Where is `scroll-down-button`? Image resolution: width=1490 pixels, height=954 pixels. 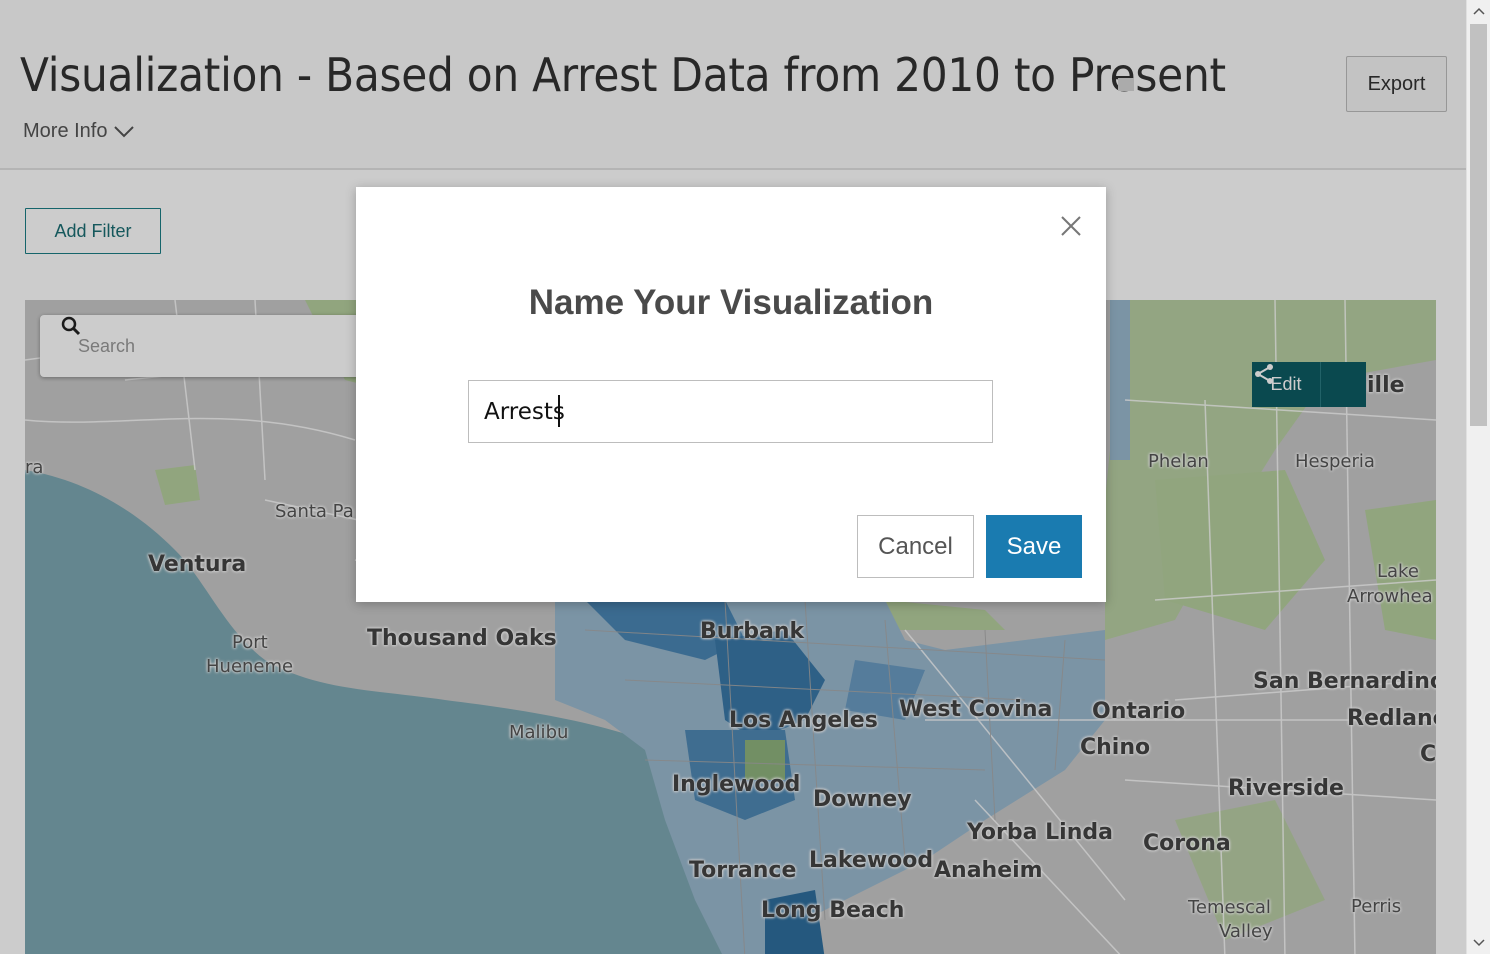 scroll-down-button is located at coordinates (1478, 943).